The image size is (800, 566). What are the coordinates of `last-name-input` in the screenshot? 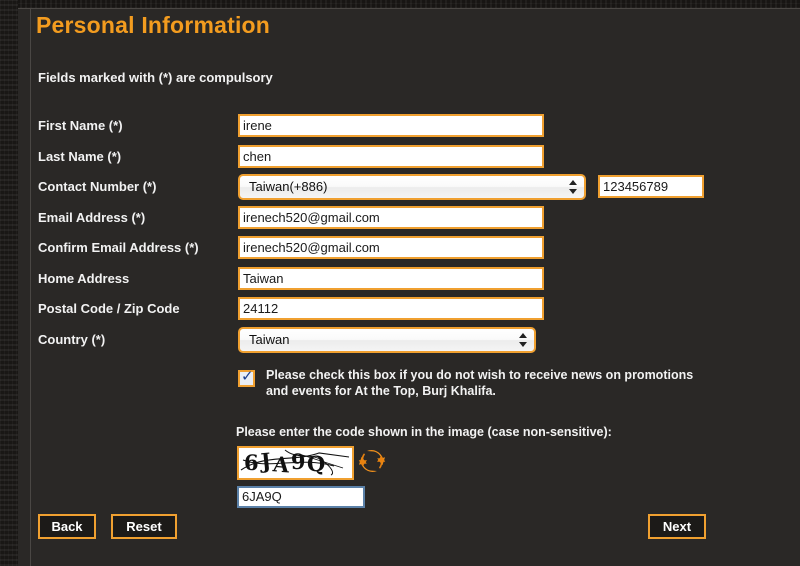 It's located at (391, 156).